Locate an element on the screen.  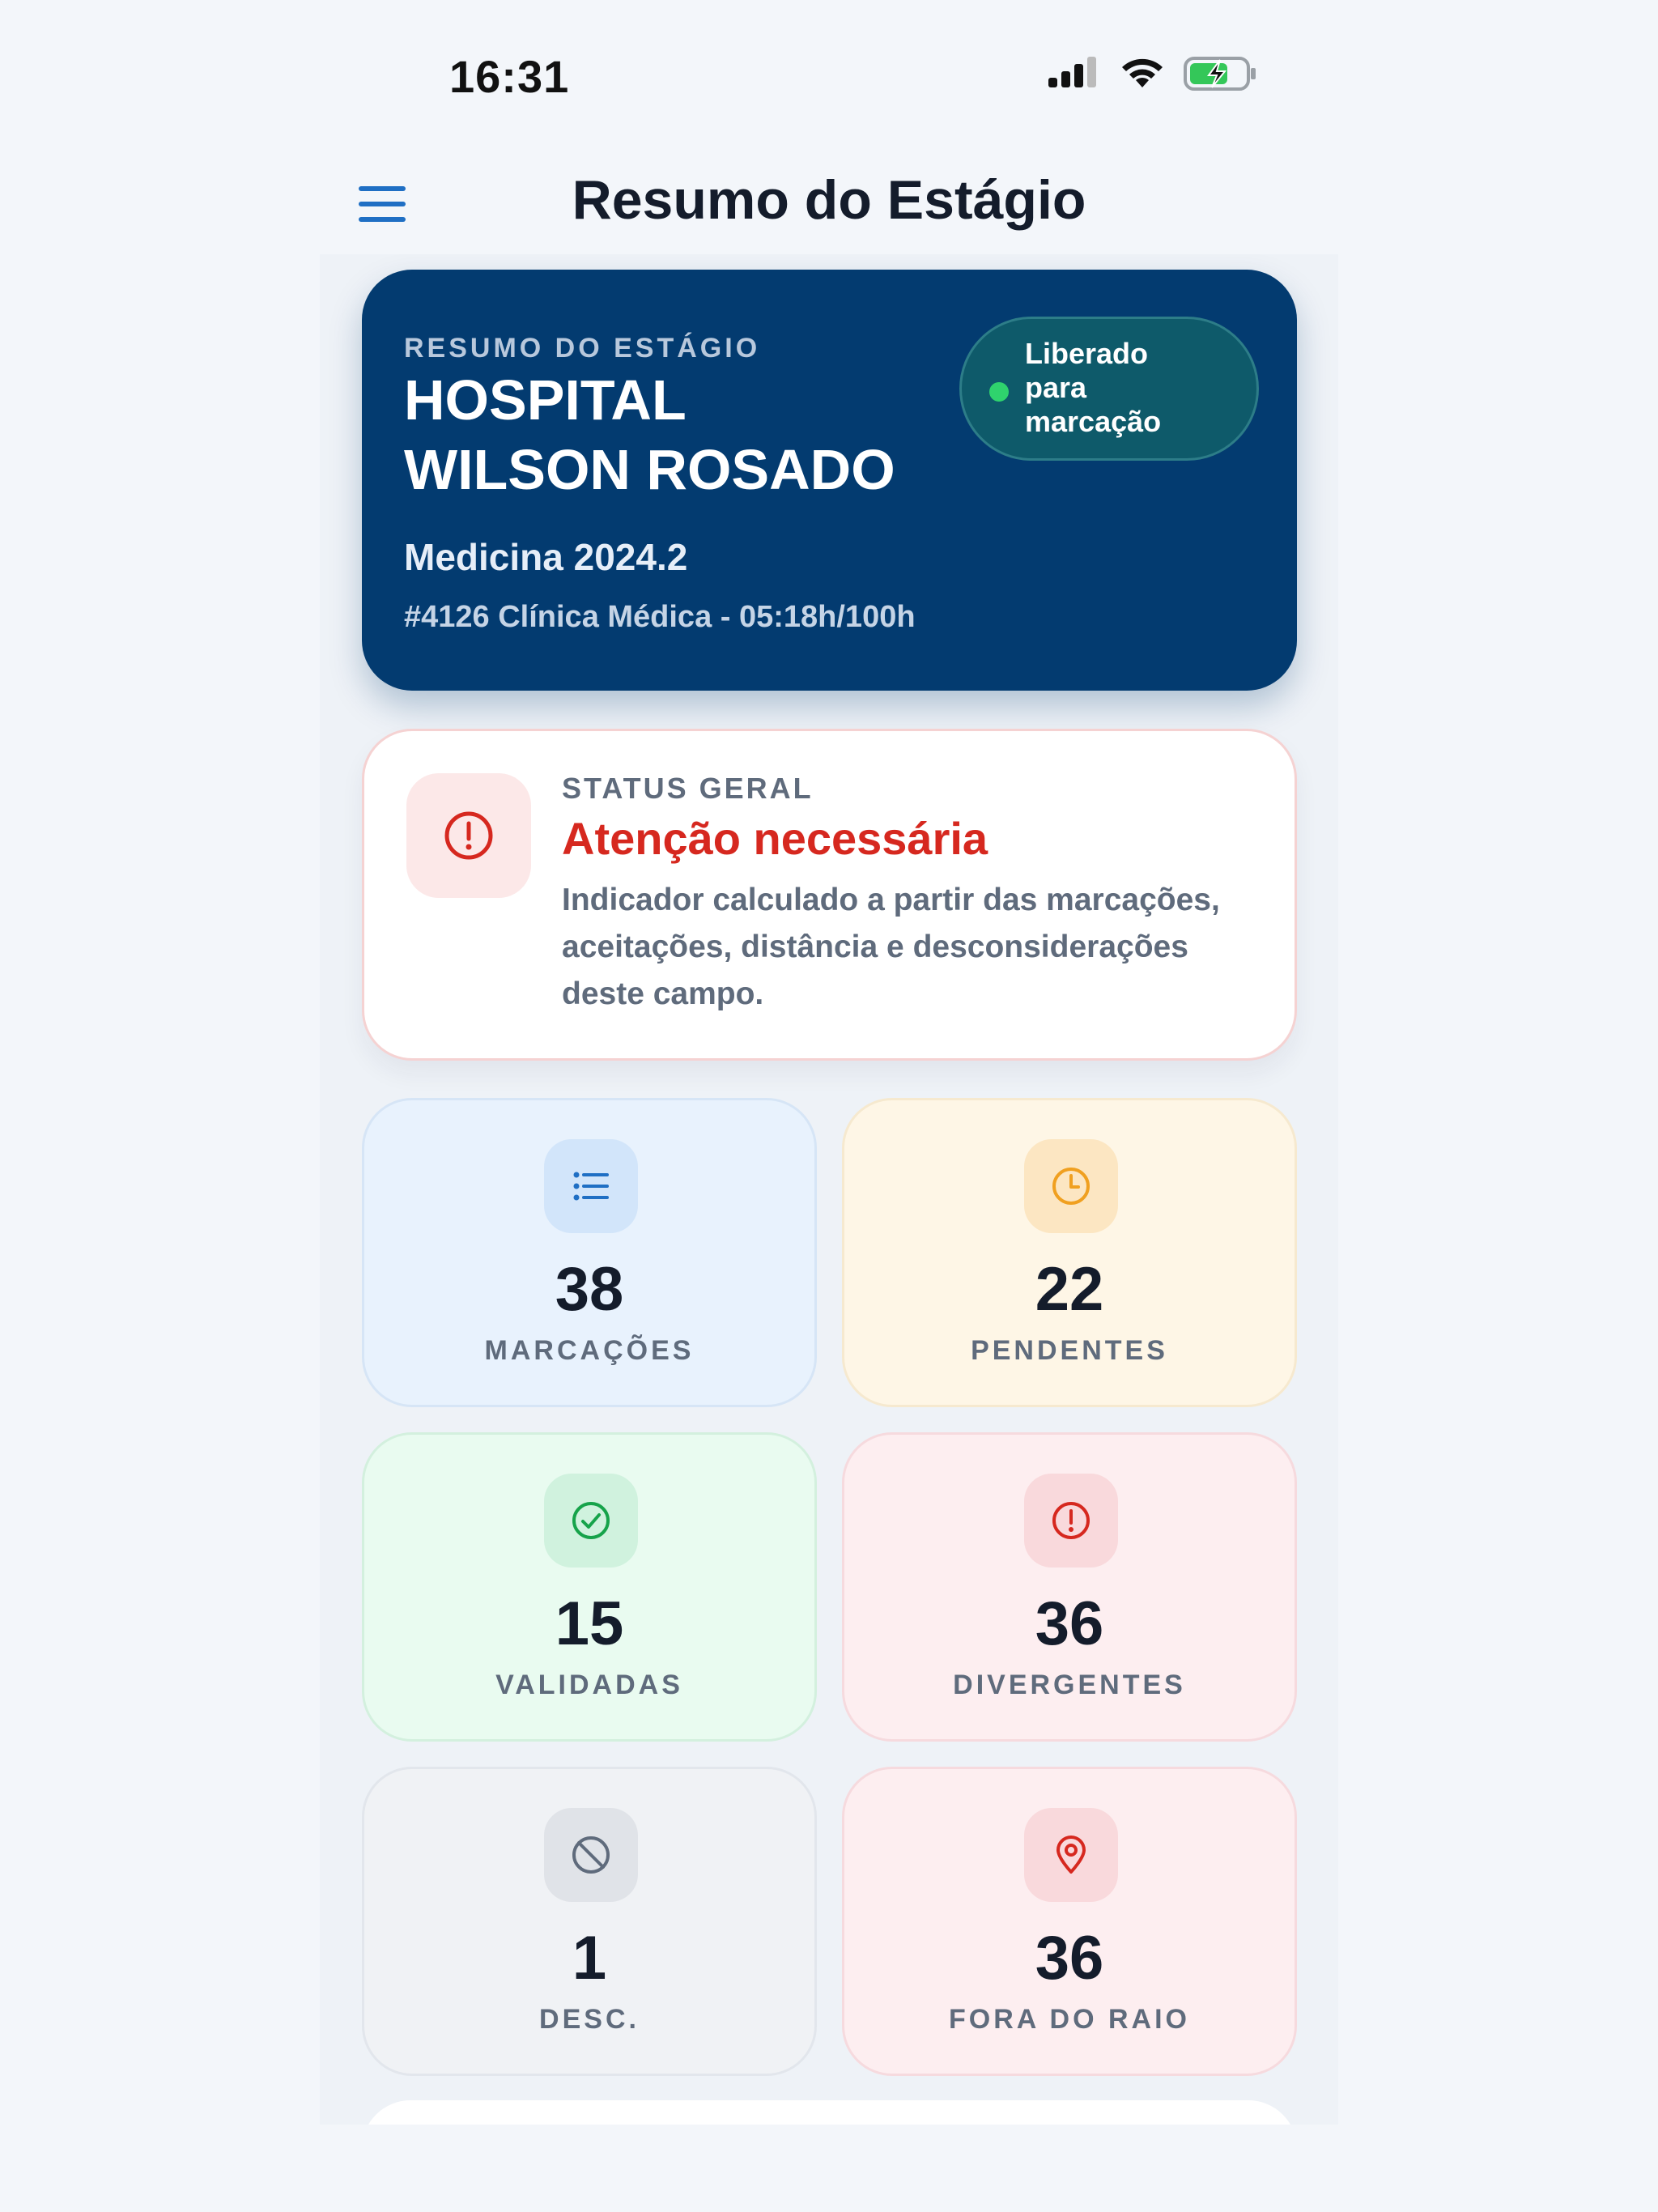
stat-tile-divergentes: 36 DIVERGENTES is located at coordinates (1069, 1587).